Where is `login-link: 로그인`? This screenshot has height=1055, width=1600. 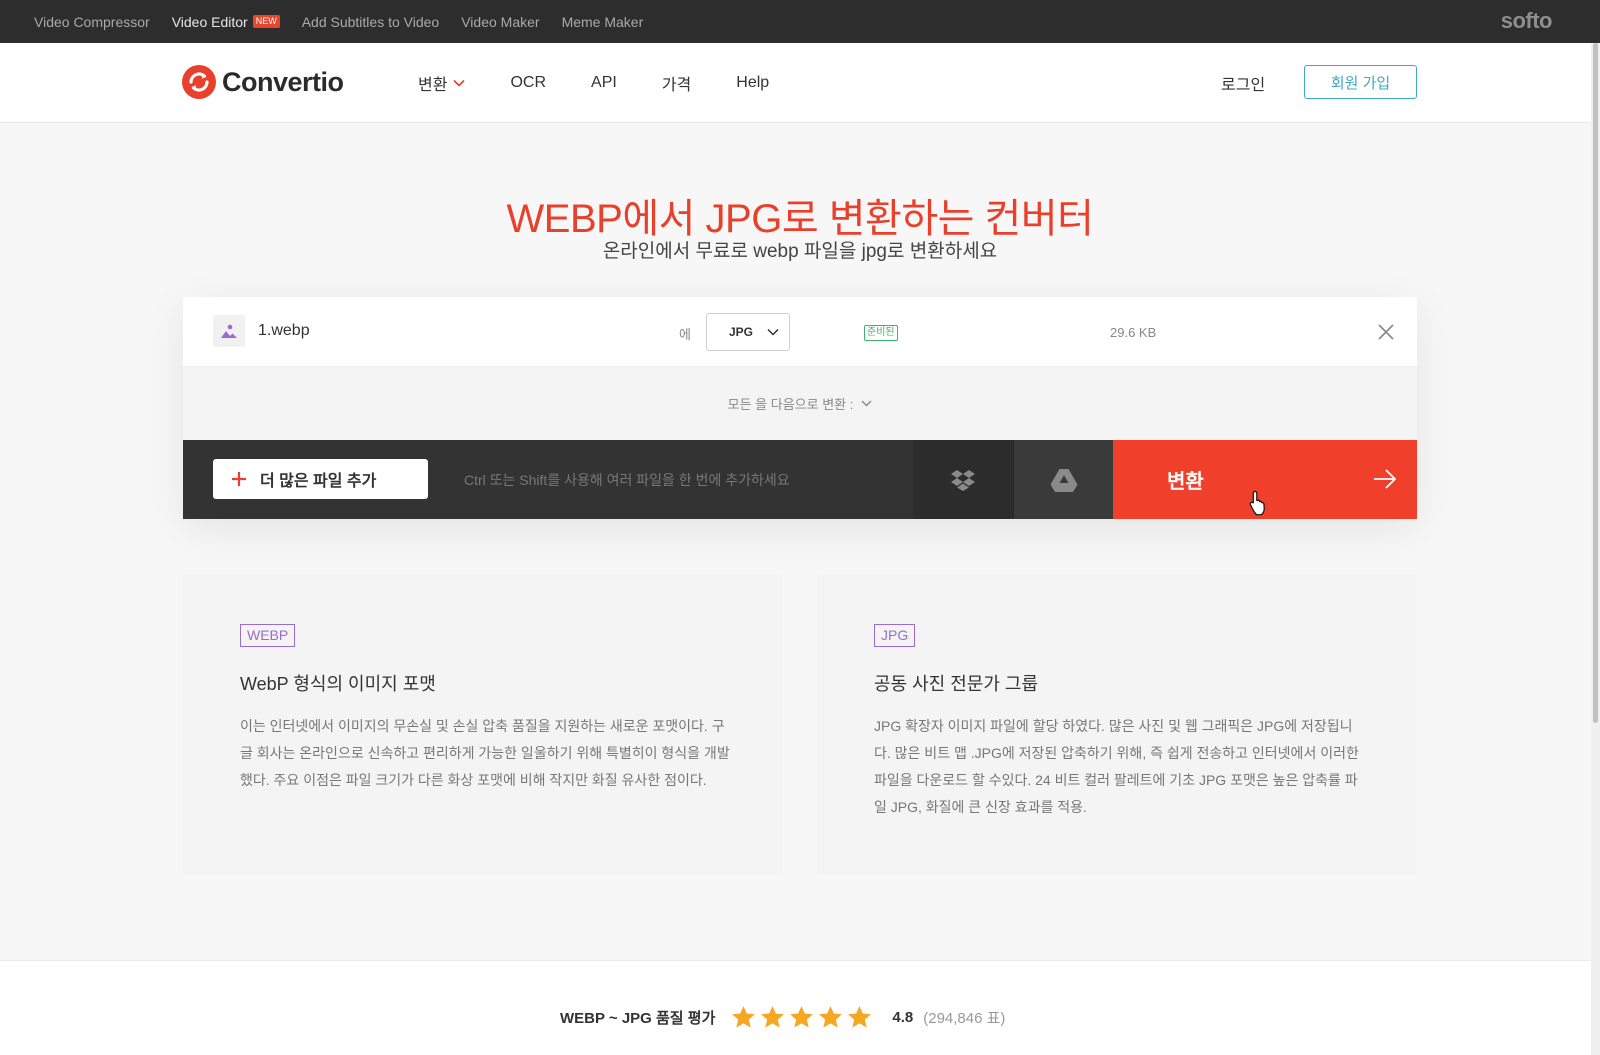 login-link: 로그인 is located at coordinates (1243, 83).